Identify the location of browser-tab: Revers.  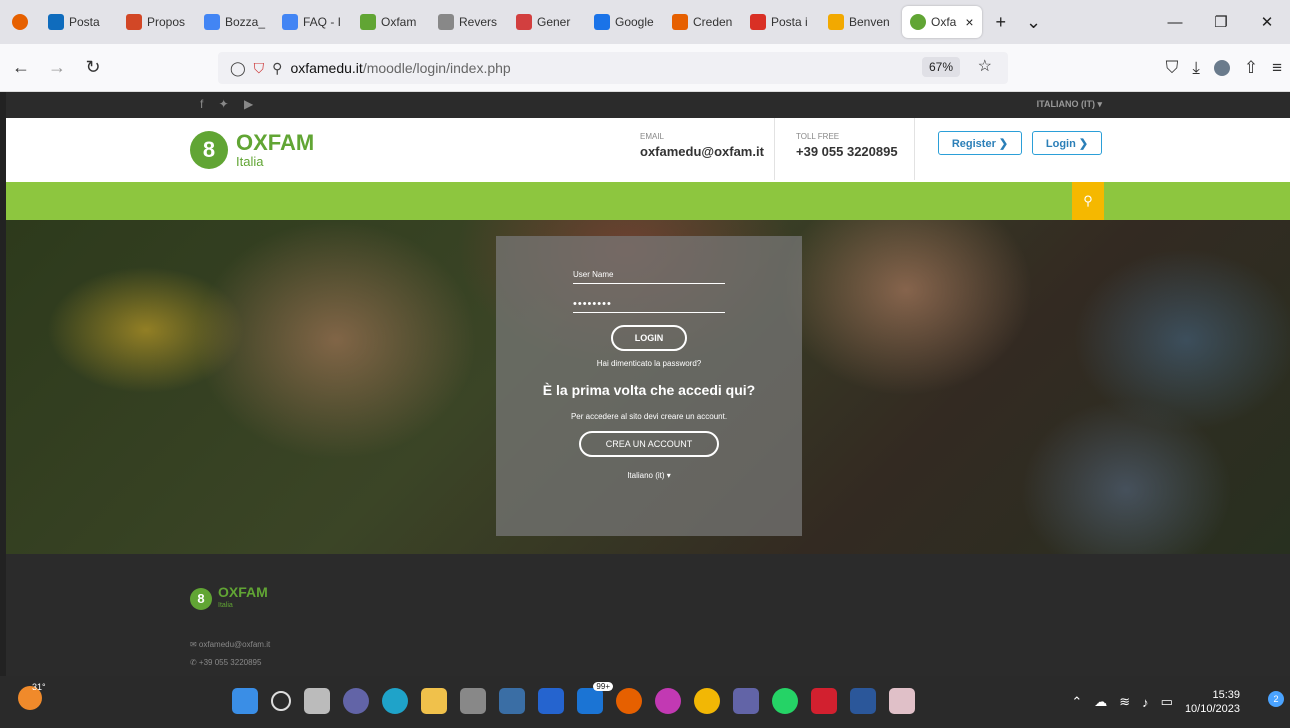
(469, 22).